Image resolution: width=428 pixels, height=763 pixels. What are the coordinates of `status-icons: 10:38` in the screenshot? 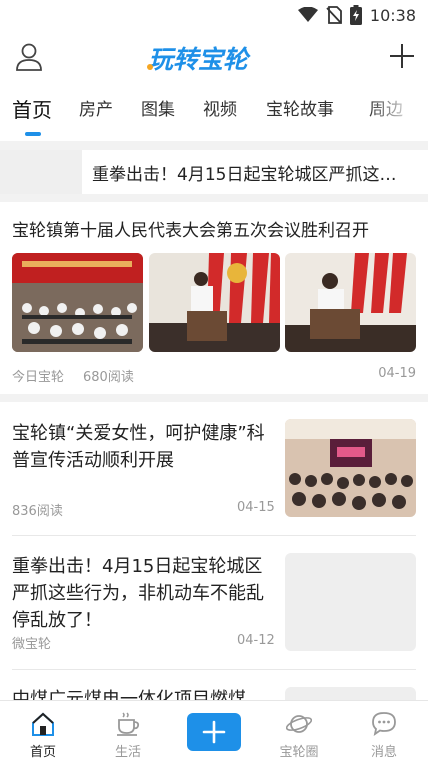 It's located at (356, 15).